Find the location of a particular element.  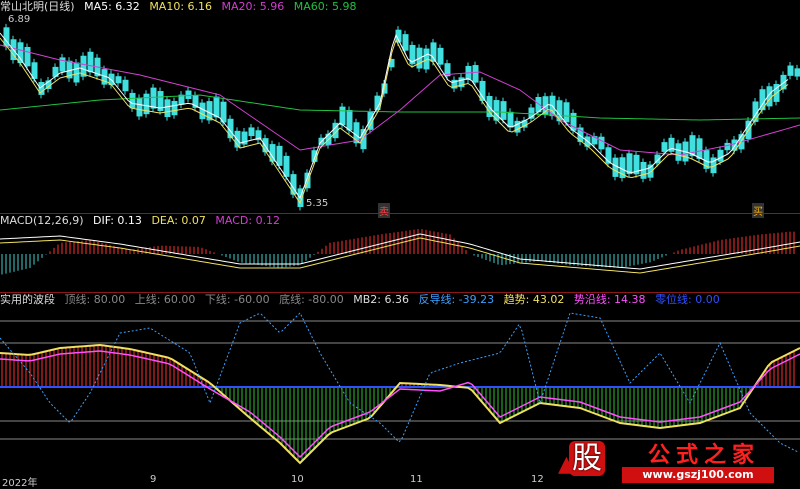

watermark-logo: ▲ 股 is located at coordinates (584, 459).